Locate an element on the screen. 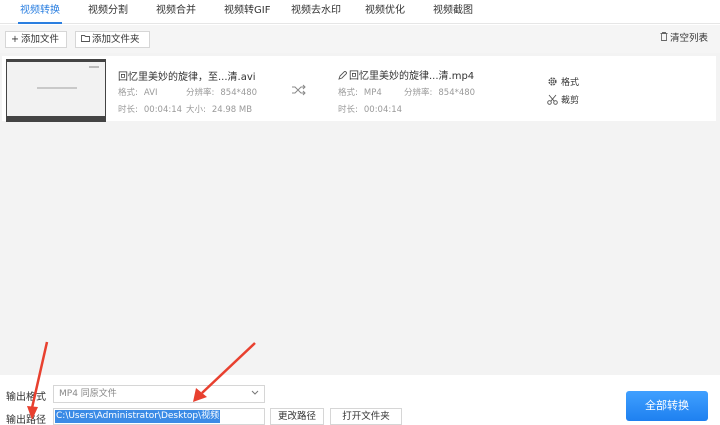 The height and width of the screenshot is (425, 720). format-settings-button: 格式 is located at coordinates (563, 81).